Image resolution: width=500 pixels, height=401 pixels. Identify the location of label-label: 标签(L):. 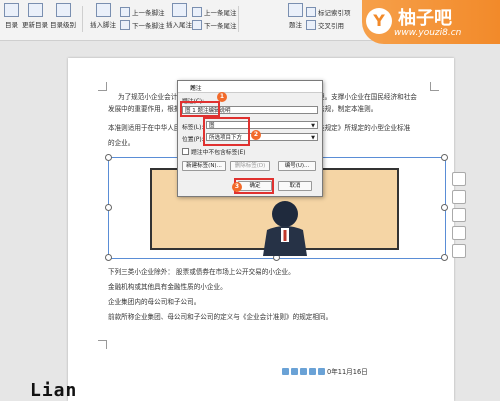
(193, 128).